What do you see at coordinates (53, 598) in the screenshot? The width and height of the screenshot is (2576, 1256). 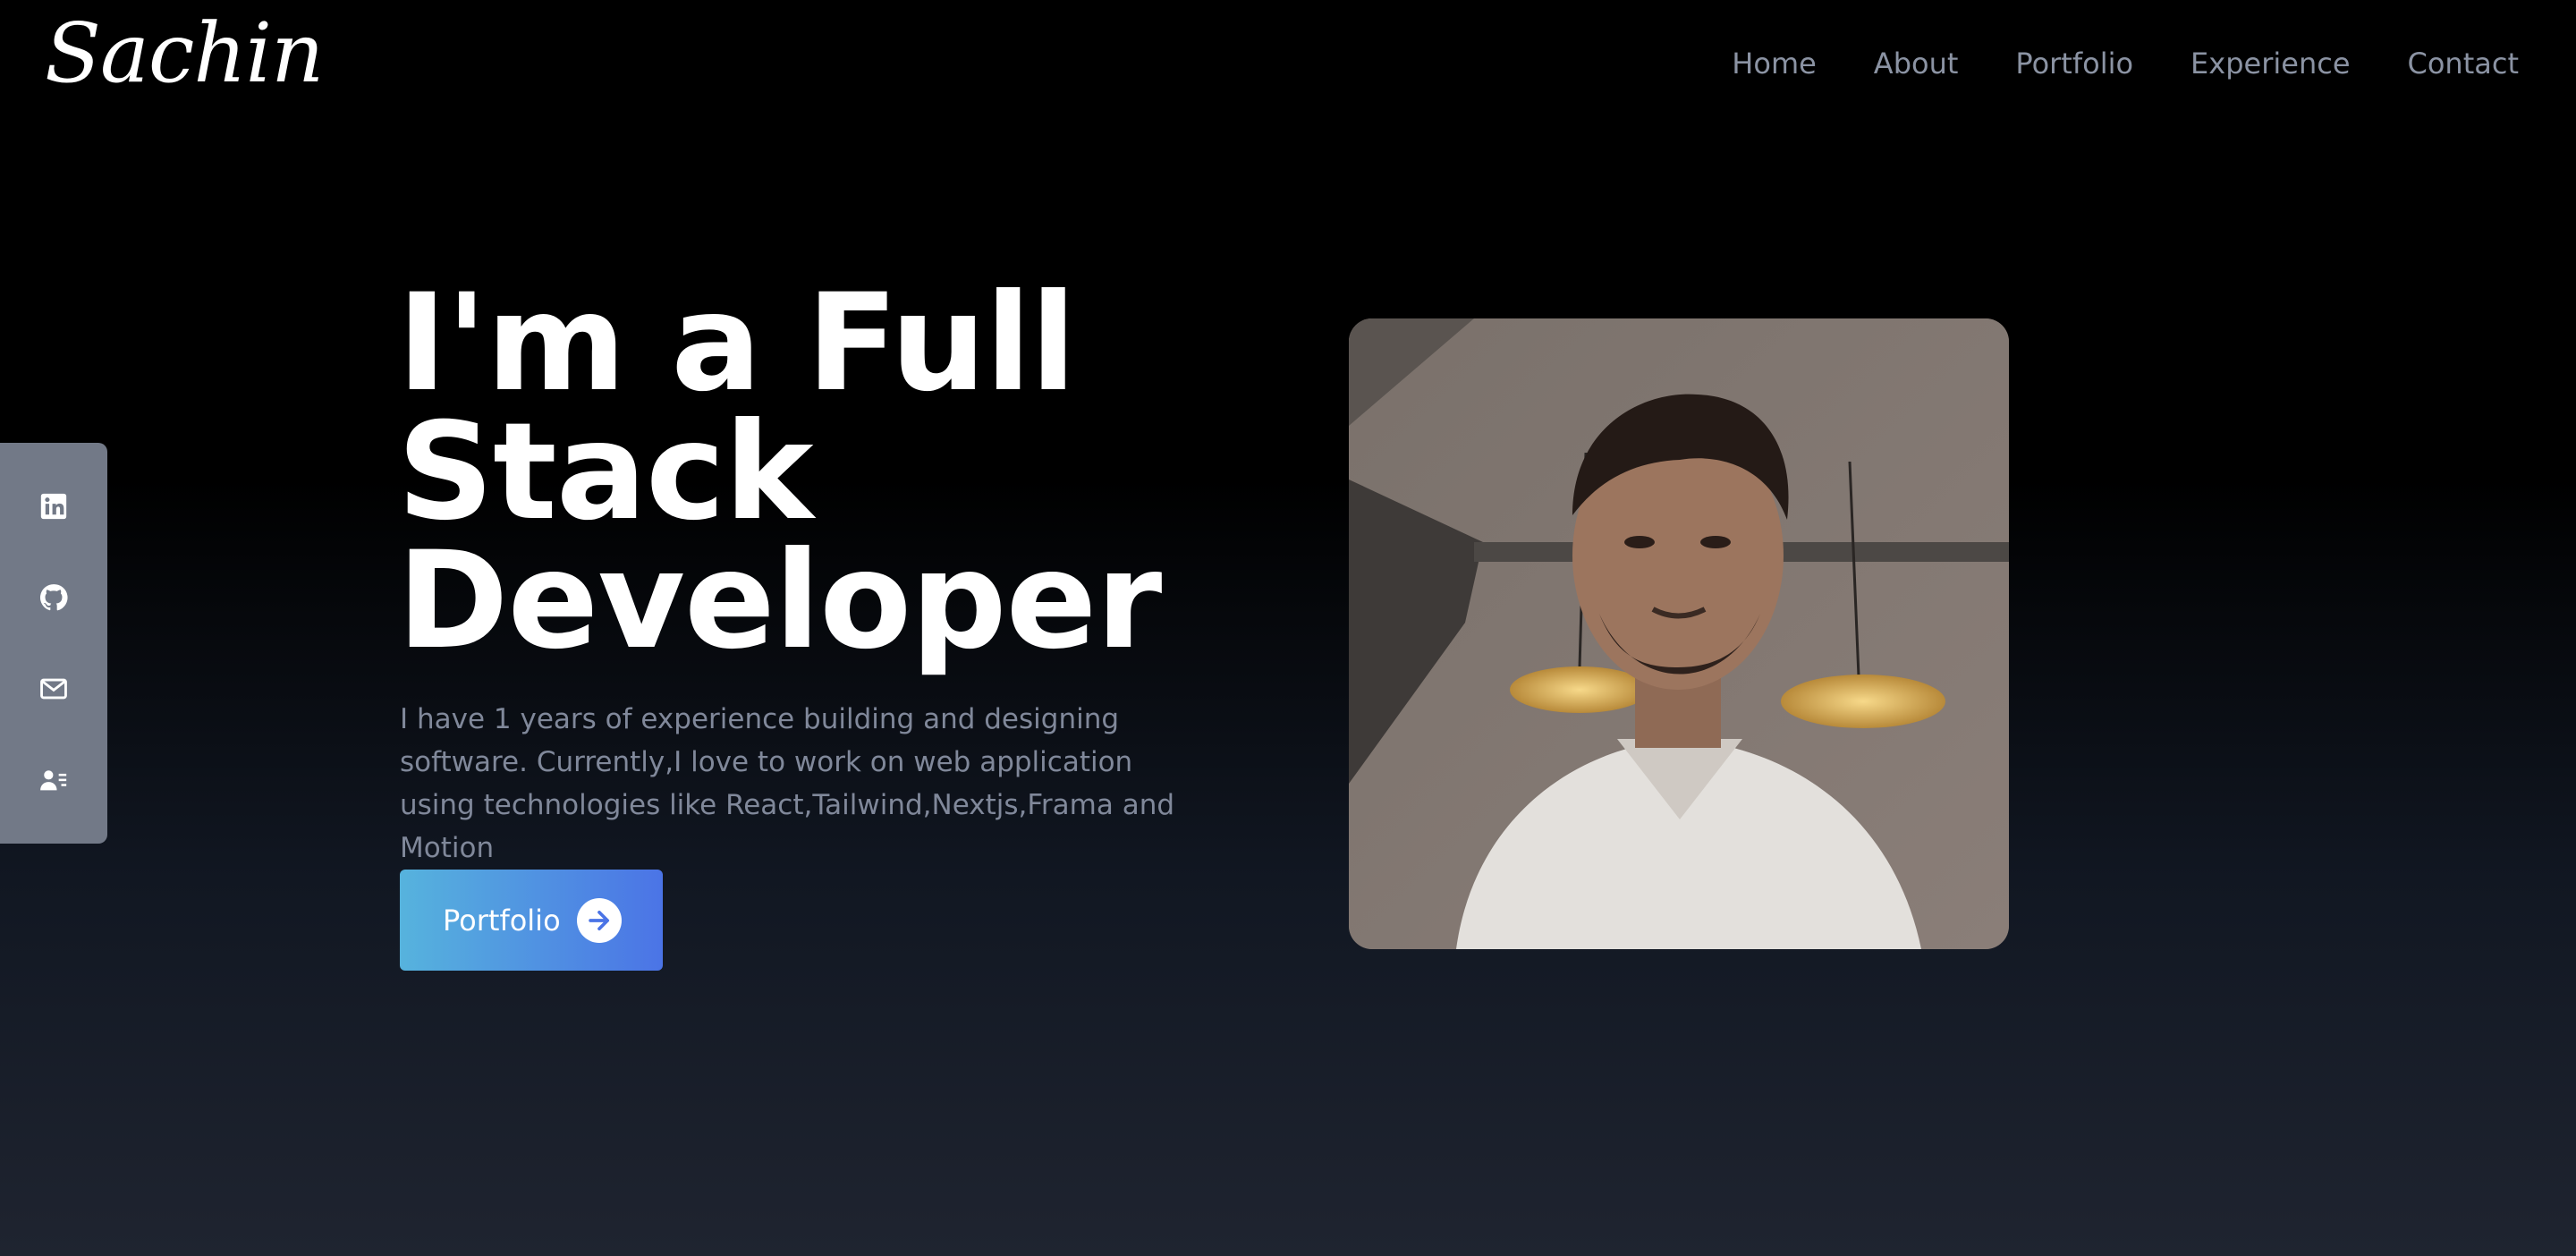 I see `github-icon` at bounding box center [53, 598].